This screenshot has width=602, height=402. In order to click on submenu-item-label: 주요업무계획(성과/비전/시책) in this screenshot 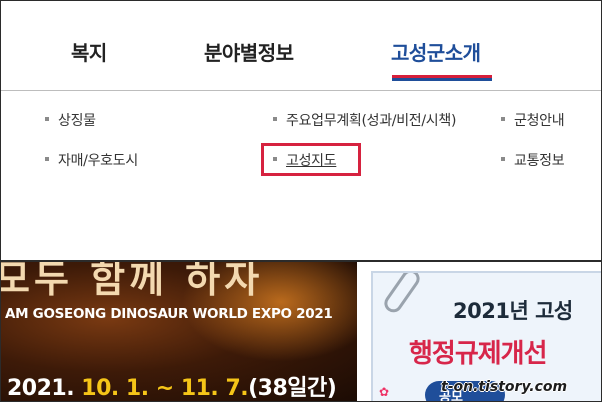, I will do `click(371, 121)`.